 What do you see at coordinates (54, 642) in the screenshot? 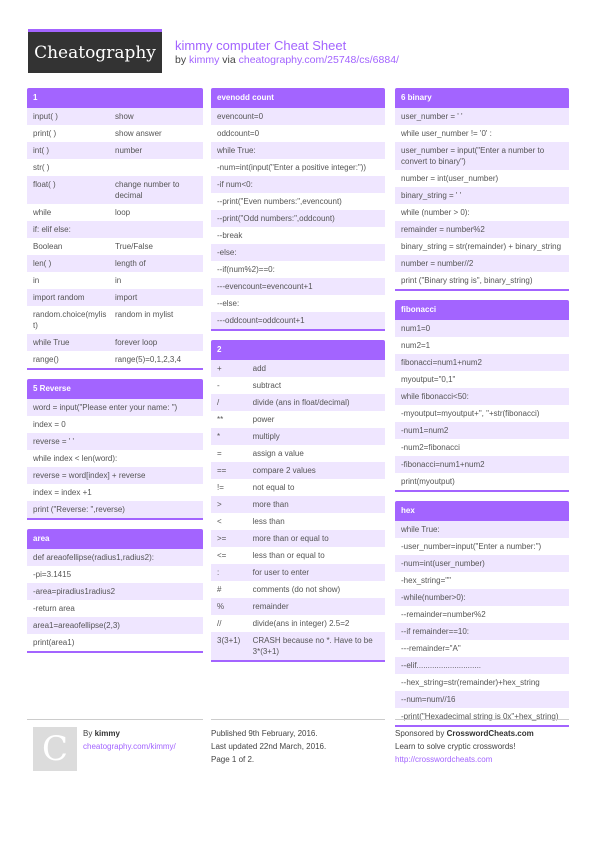
I see `row-code: print(area1)` at bounding box center [54, 642].